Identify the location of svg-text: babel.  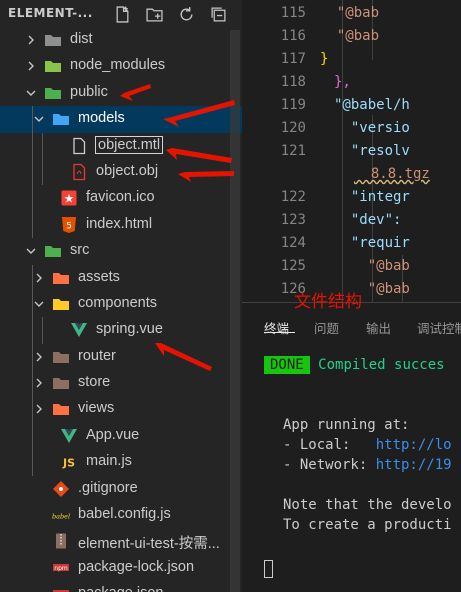
(61, 517).